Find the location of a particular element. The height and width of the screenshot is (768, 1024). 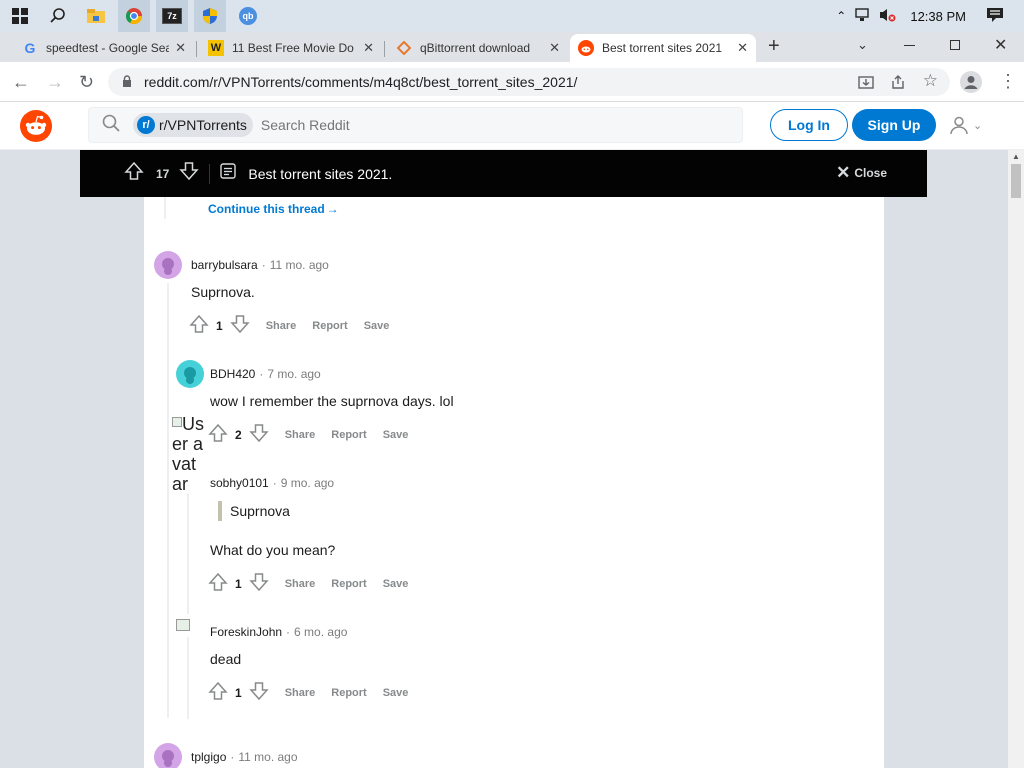

tab-best-torrent-sites: Best torrent sites 2021 ✕ is located at coordinates (663, 48).